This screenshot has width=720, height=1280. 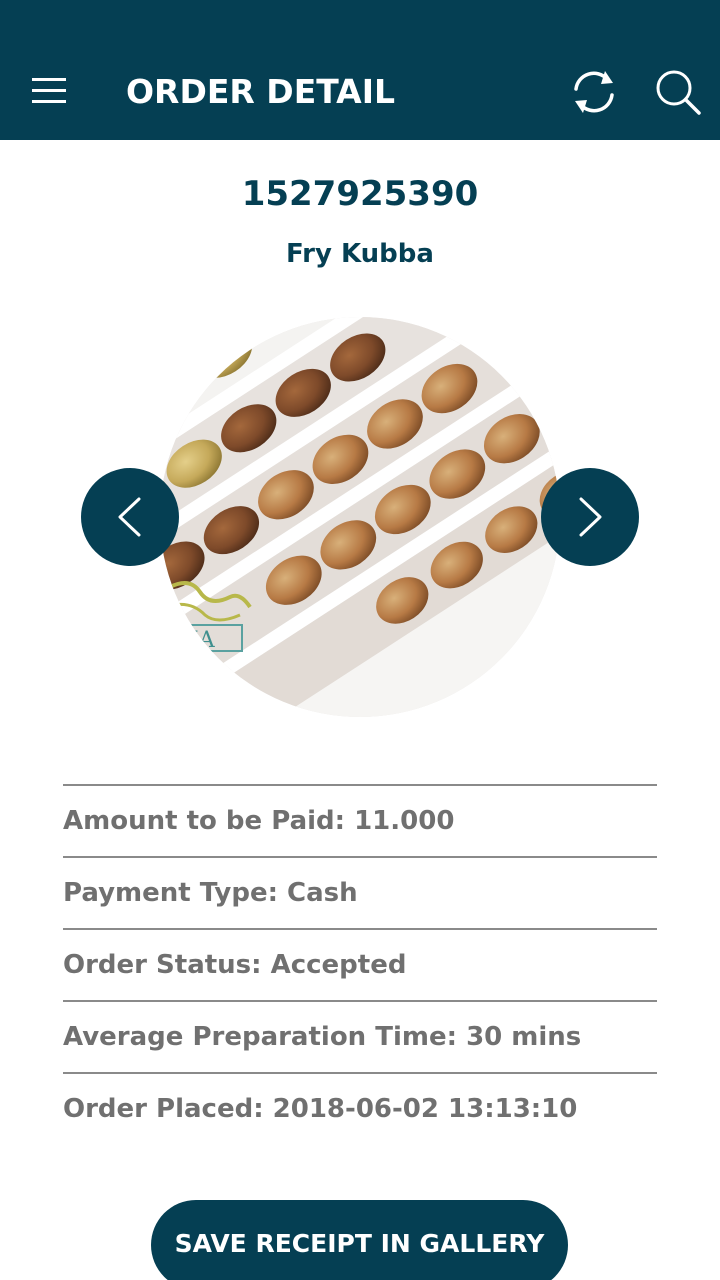 I want to click on product-name: Fry Kubba, so click(x=360, y=254).